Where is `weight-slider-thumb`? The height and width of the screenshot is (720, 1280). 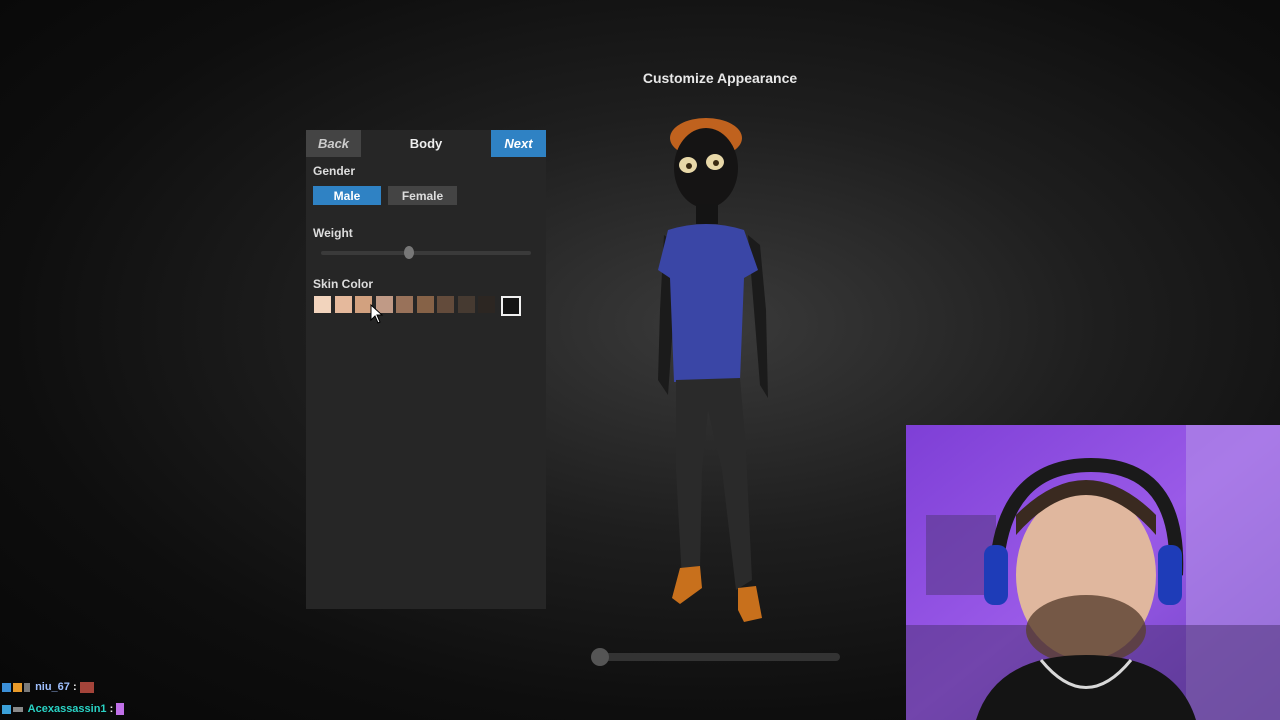 weight-slider-thumb is located at coordinates (409, 252).